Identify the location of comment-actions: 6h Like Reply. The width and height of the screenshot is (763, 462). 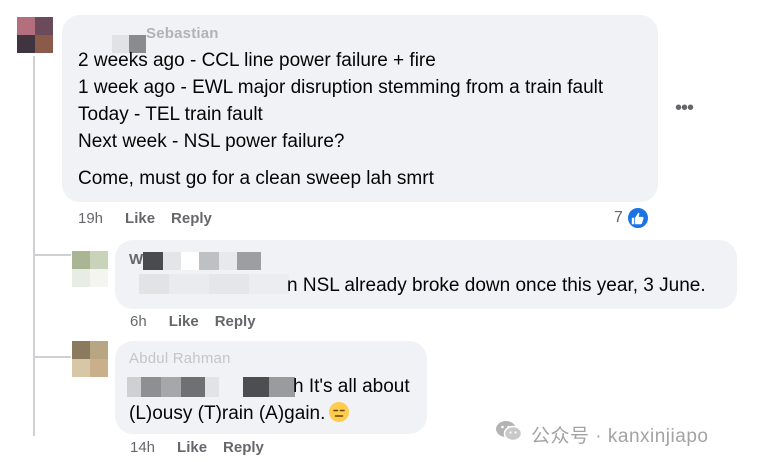
(193, 321).